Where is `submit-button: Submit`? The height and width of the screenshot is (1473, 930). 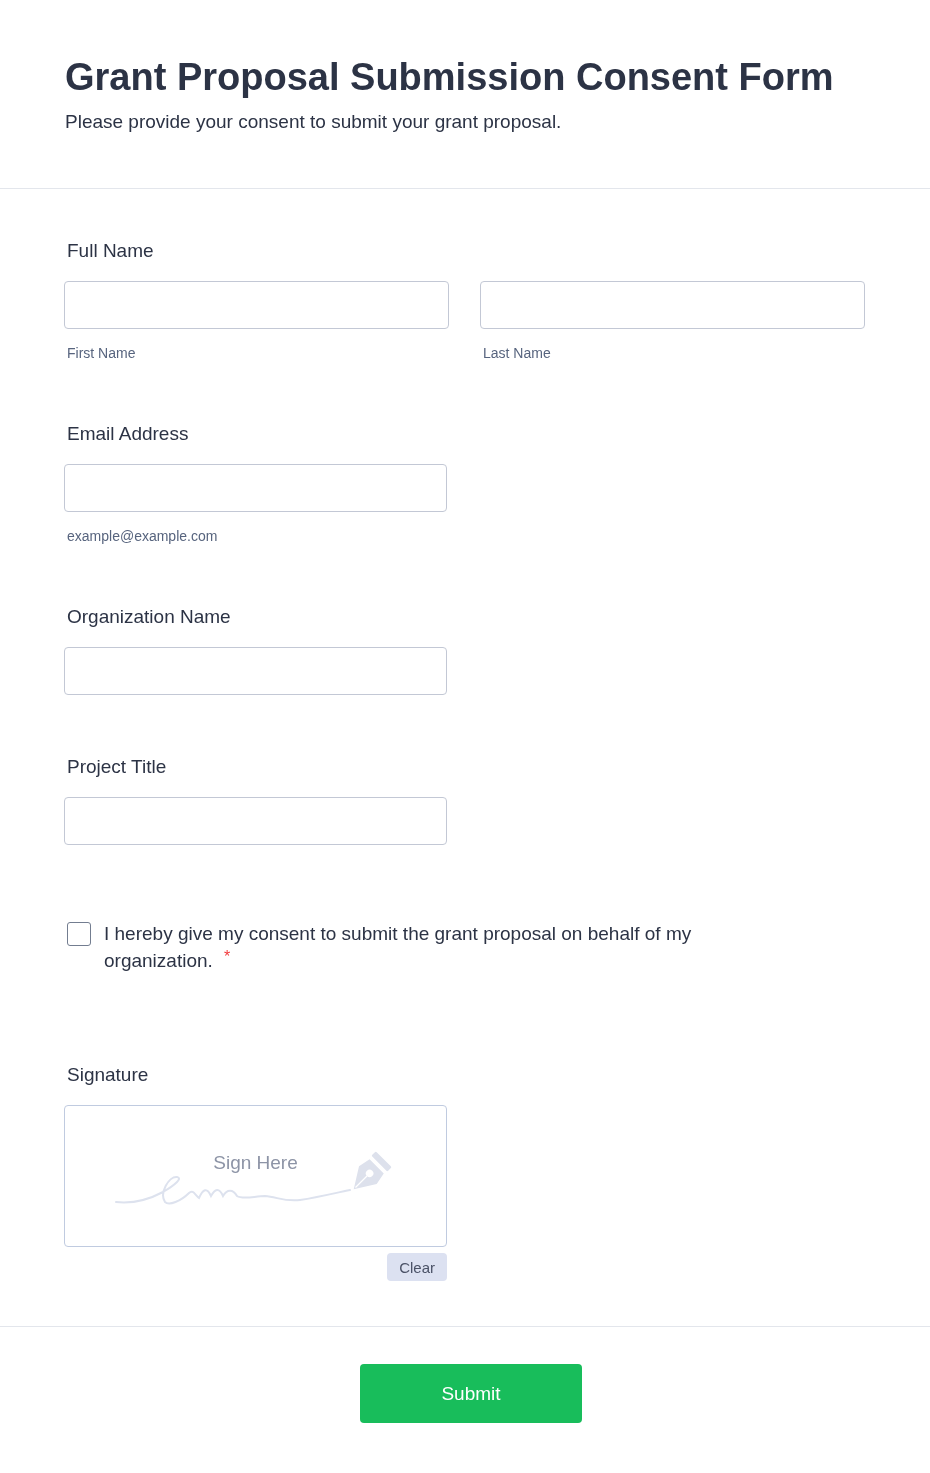
submit-button: Submit is located at coordinates (471, 1393).